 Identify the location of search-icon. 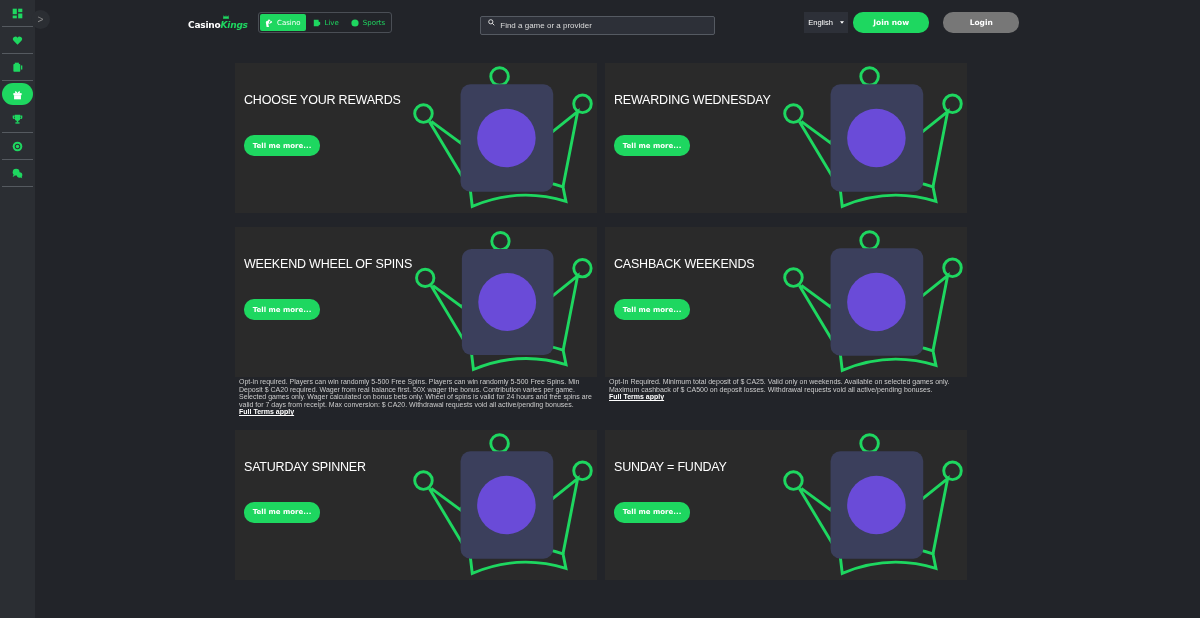
(492, 22).